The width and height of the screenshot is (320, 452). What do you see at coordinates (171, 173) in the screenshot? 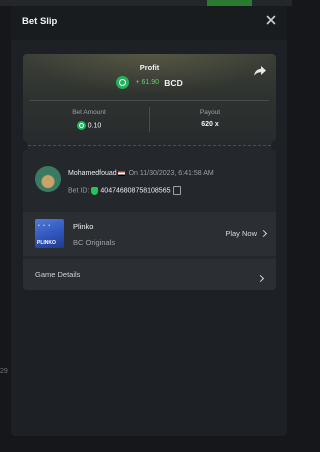
I see `bet-date: On 11/30/2023, 6:41:58 AM` at bounding box center [171, 173].